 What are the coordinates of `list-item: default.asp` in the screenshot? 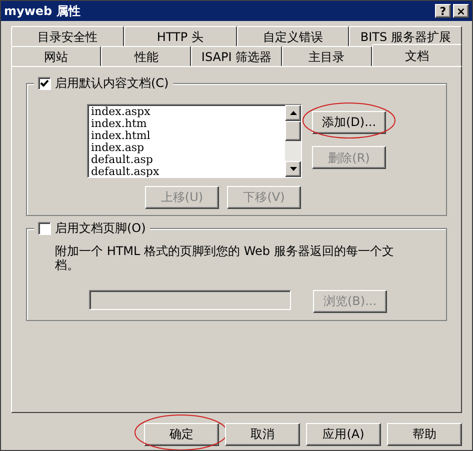 It's located at (188, 160).